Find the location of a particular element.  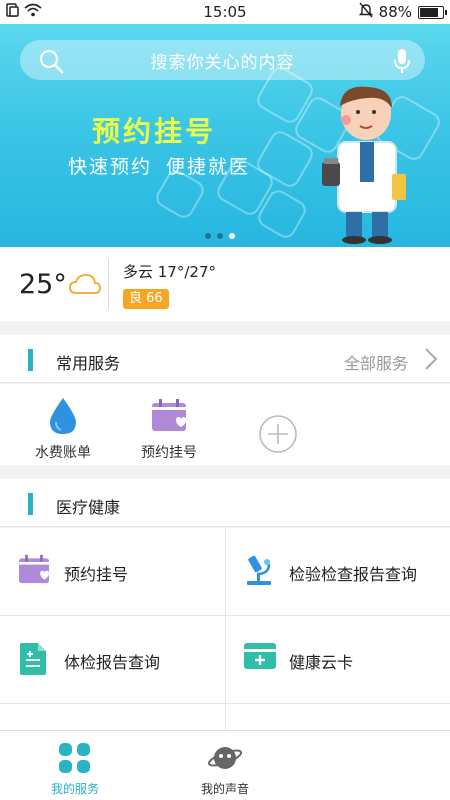

weather-condition: 多云 17°/27° is located at coordinates (169, 272).